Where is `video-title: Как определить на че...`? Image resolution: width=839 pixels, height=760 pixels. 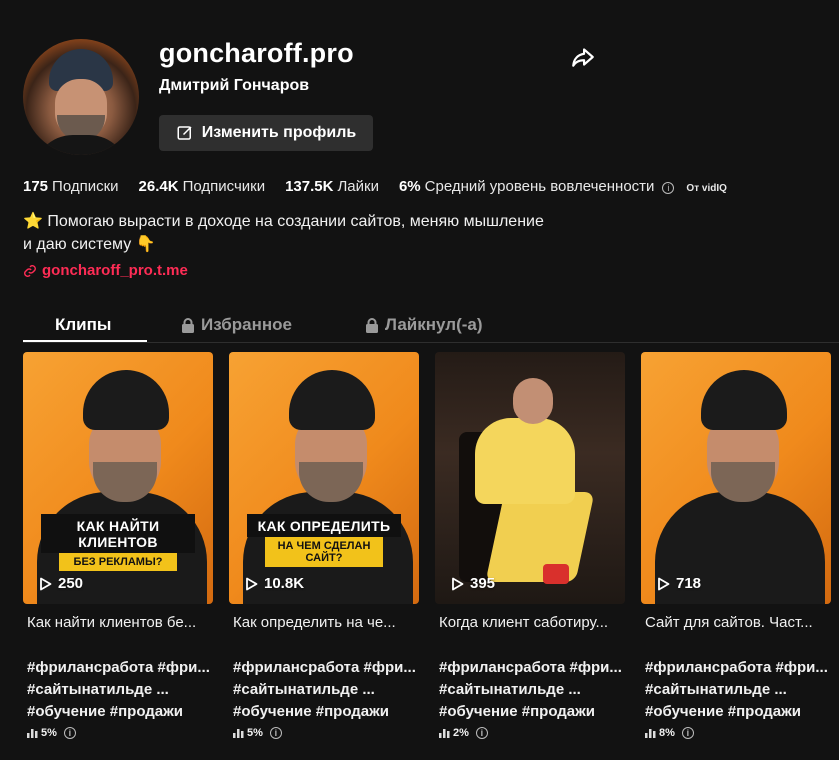 video-title: Как определить на че... is located at coordinates (322, 622).